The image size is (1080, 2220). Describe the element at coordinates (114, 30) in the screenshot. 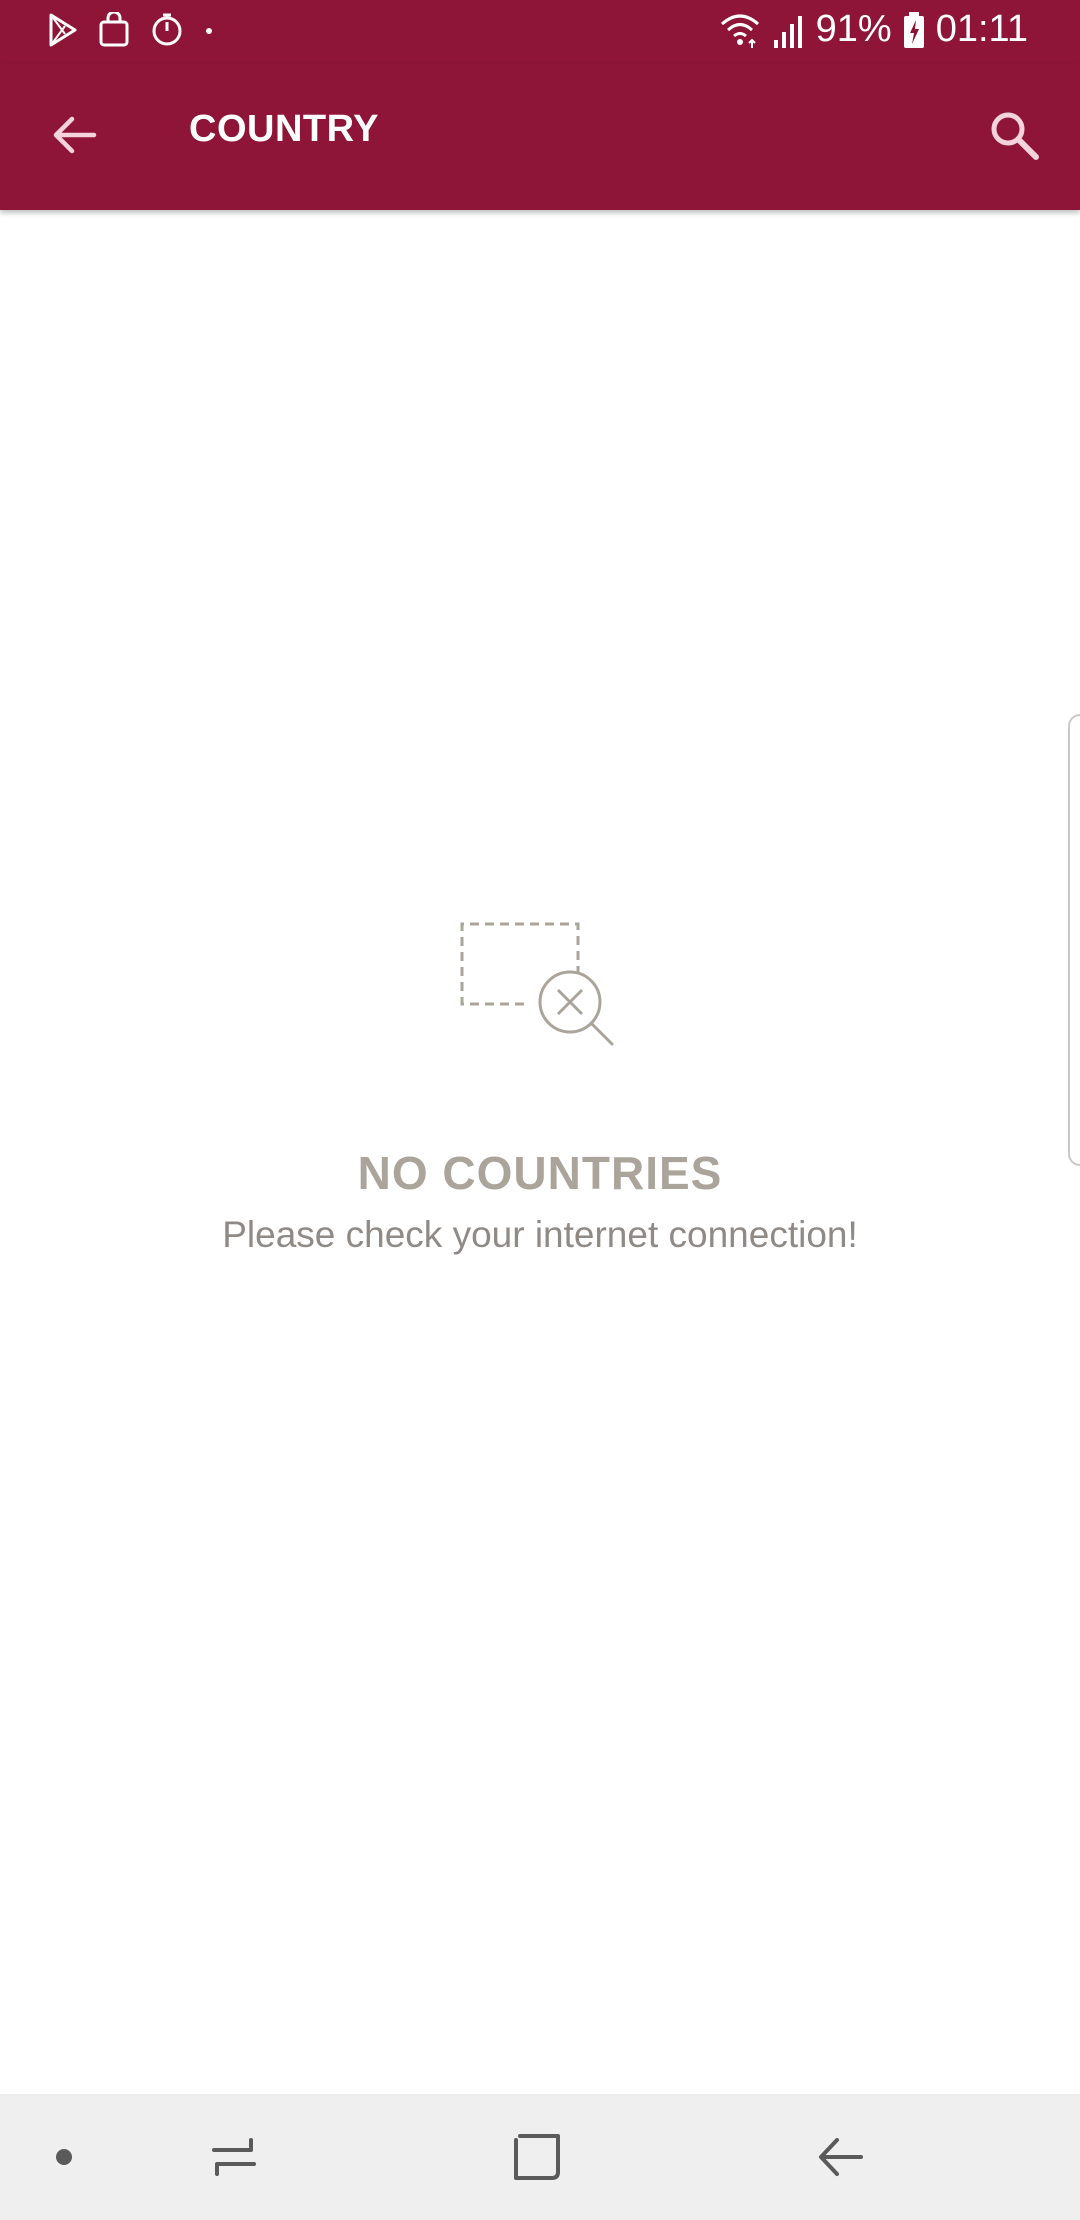

I see `shopping-bag-icon` at that location.